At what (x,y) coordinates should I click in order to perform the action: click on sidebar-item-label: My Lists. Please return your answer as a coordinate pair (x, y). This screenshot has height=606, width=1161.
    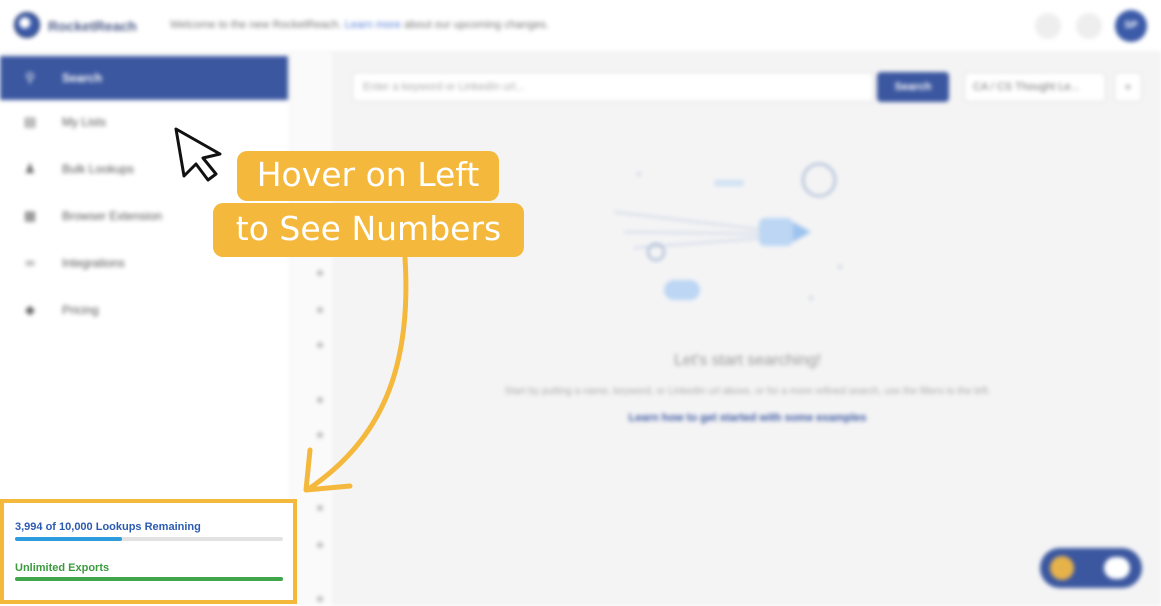
    Looking at the image, I should click on (84, 122).